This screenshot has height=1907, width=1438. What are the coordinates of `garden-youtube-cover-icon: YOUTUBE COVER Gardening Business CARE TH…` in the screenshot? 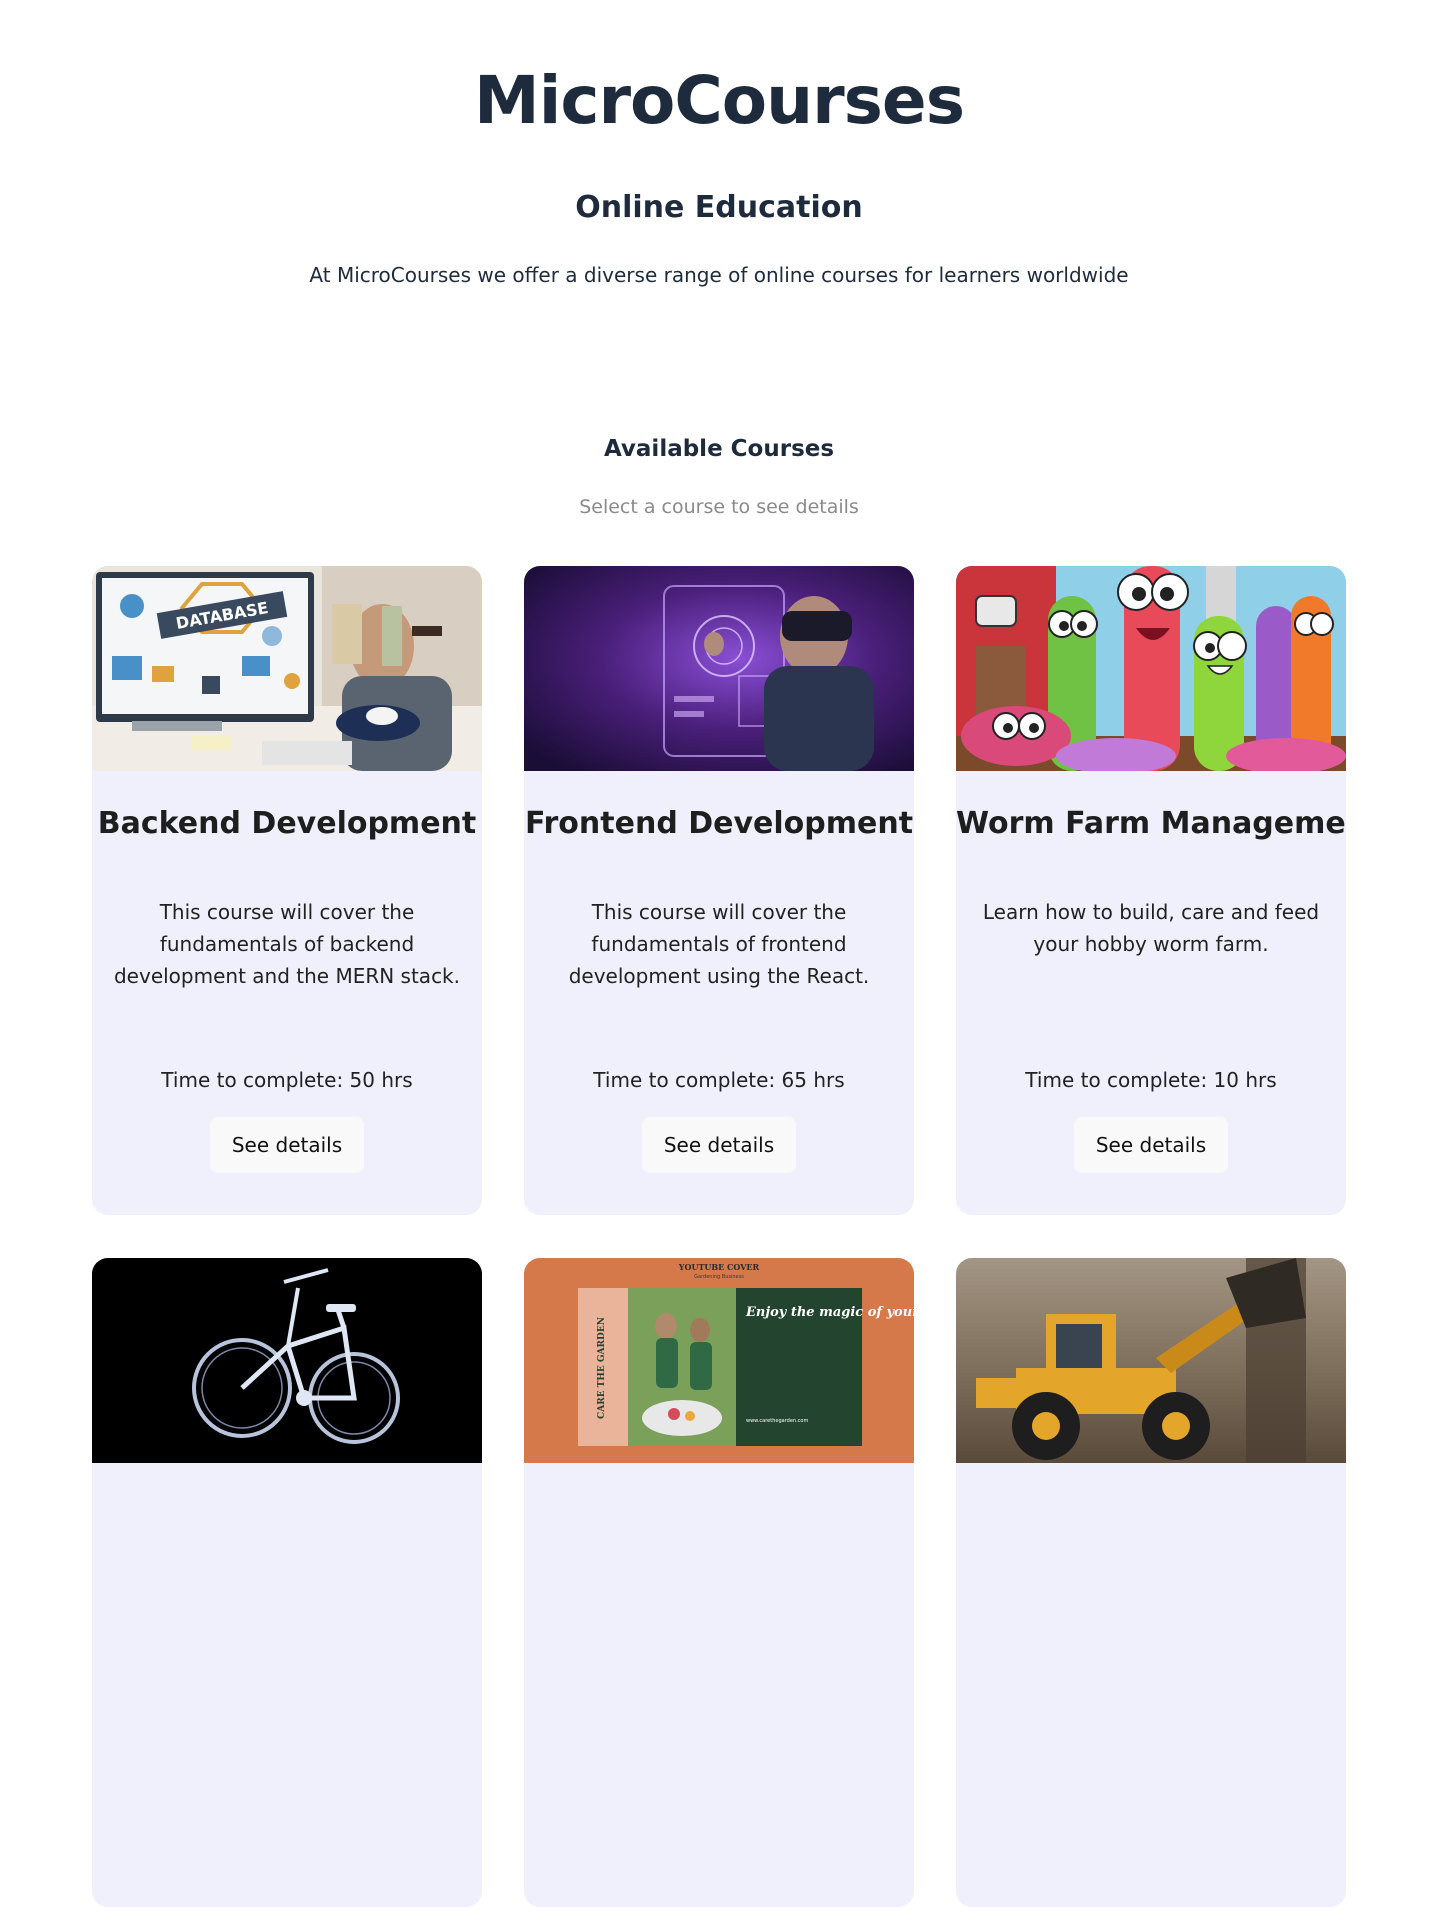 It's located at (719, 1360).